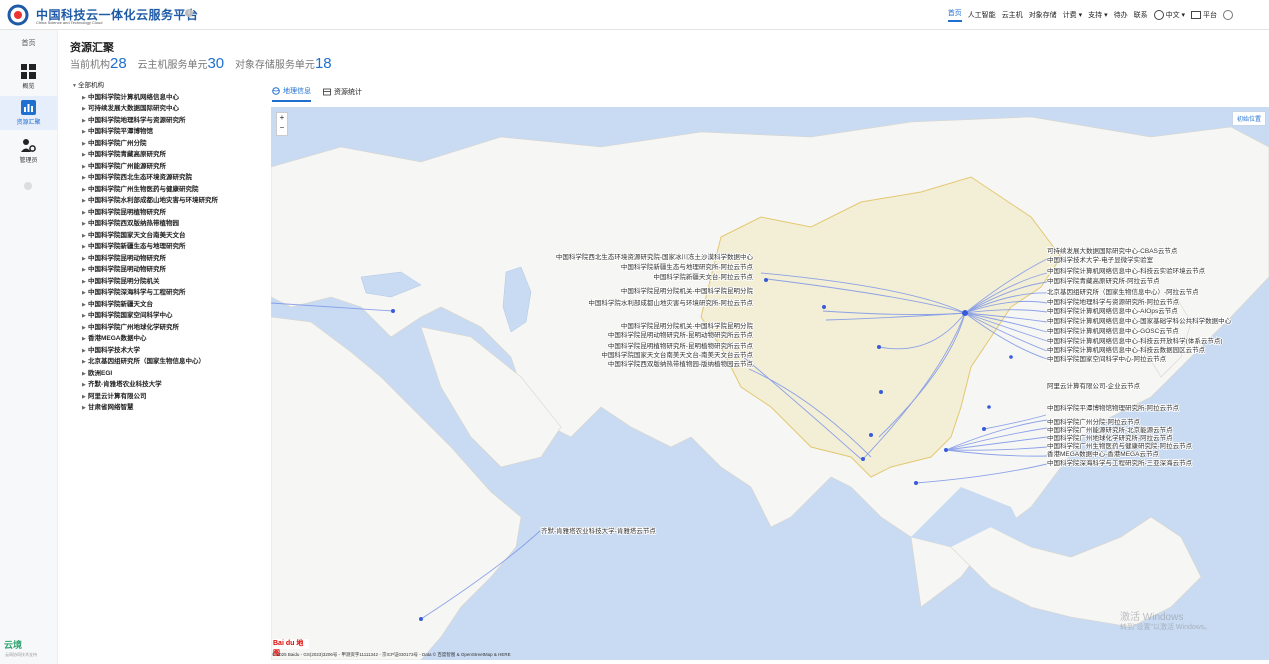  I want to click on tree-item: ▶ 中国科学院国家空间科学中心, so click(172, 316).